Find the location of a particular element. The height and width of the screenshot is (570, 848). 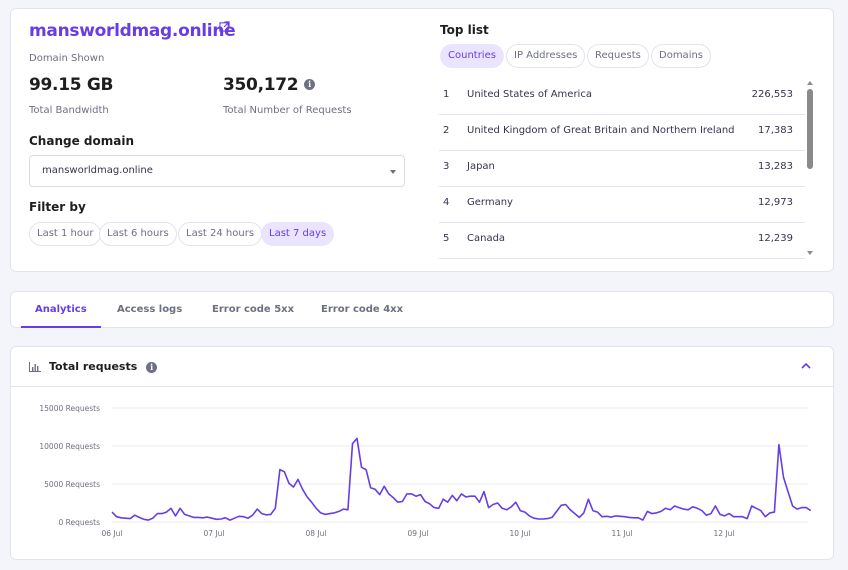

info-icon: i is located at coordinates (309, 84).